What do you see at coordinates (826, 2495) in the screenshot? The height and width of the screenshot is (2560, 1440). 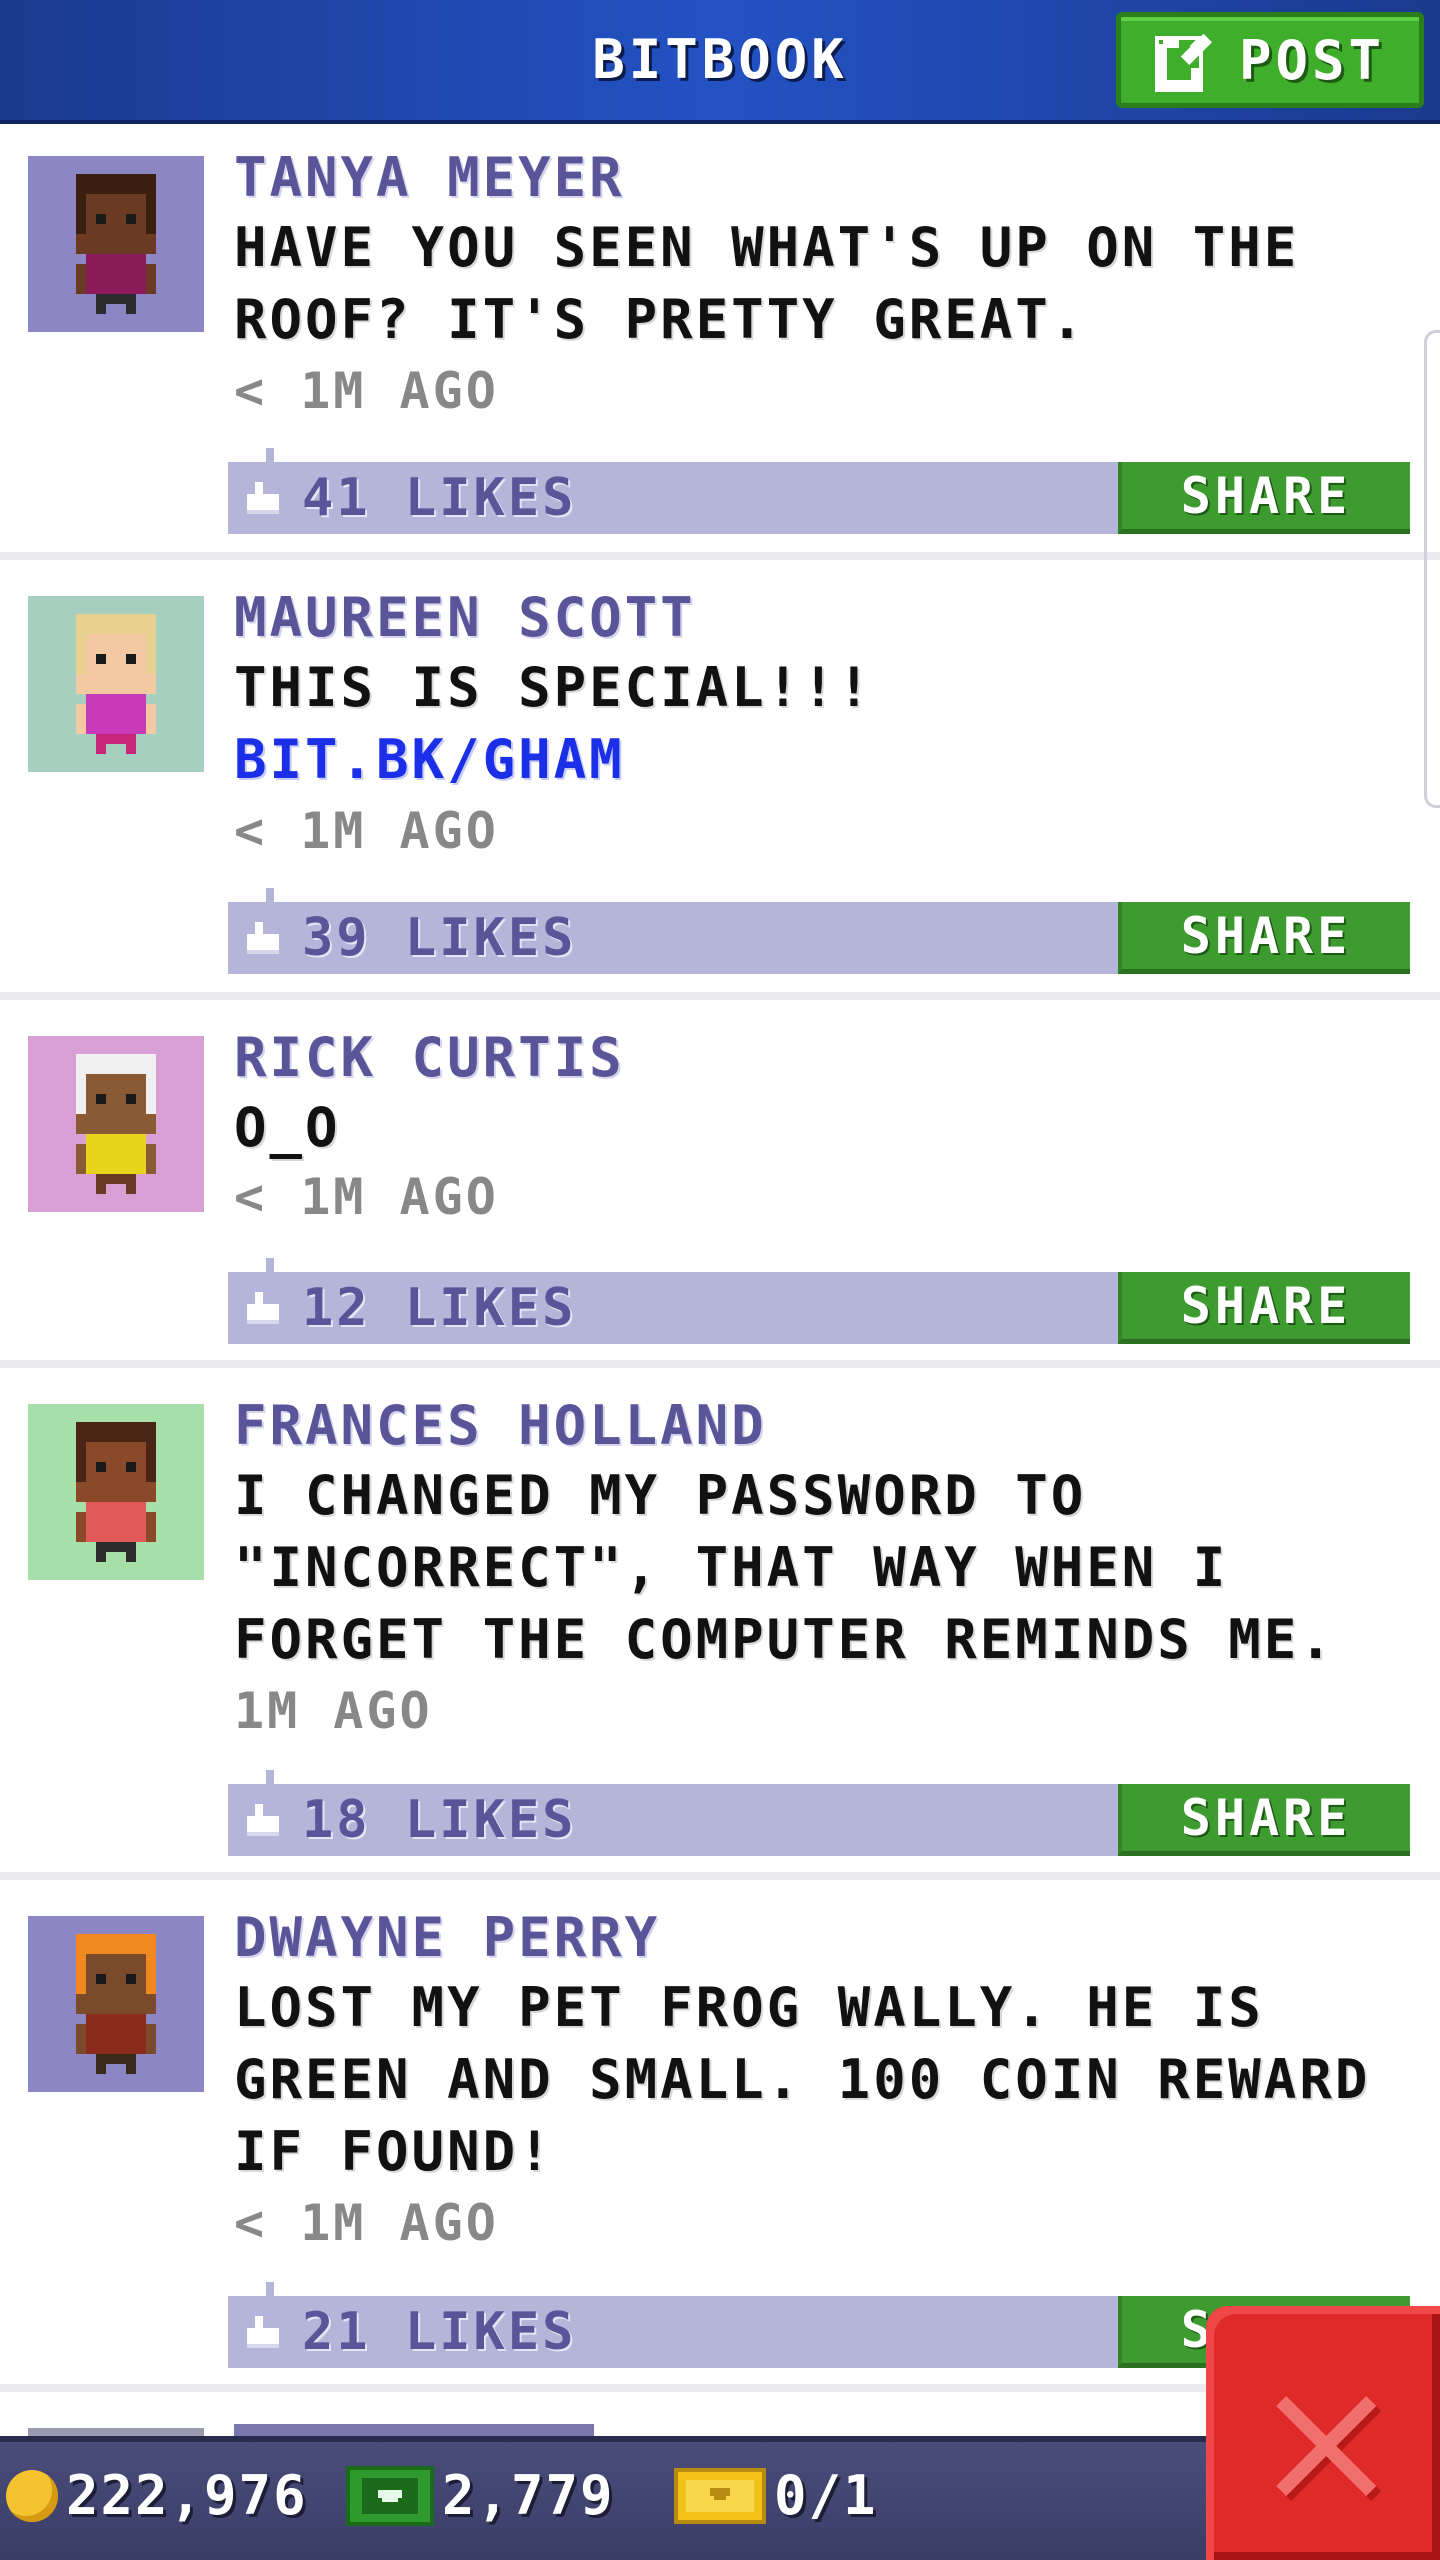 I see `tickets-count: 0/1` at bounding box center [826, 2495].